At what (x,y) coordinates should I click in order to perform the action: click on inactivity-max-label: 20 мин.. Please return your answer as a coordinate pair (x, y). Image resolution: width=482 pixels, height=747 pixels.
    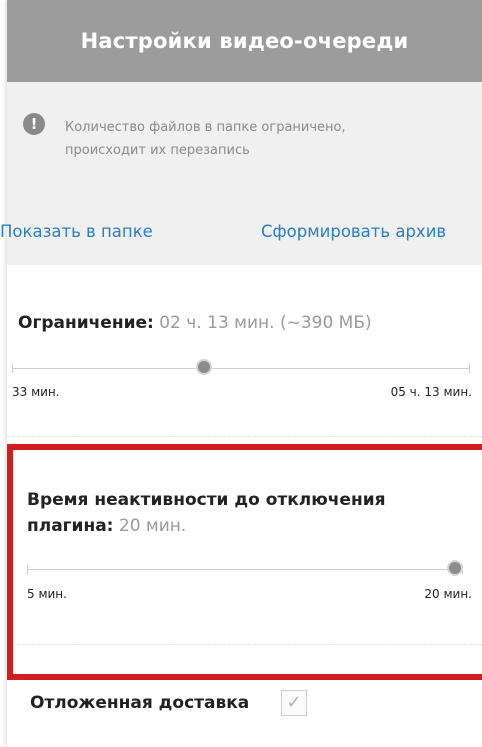
    Looking at the image, I should click on (448, 594).